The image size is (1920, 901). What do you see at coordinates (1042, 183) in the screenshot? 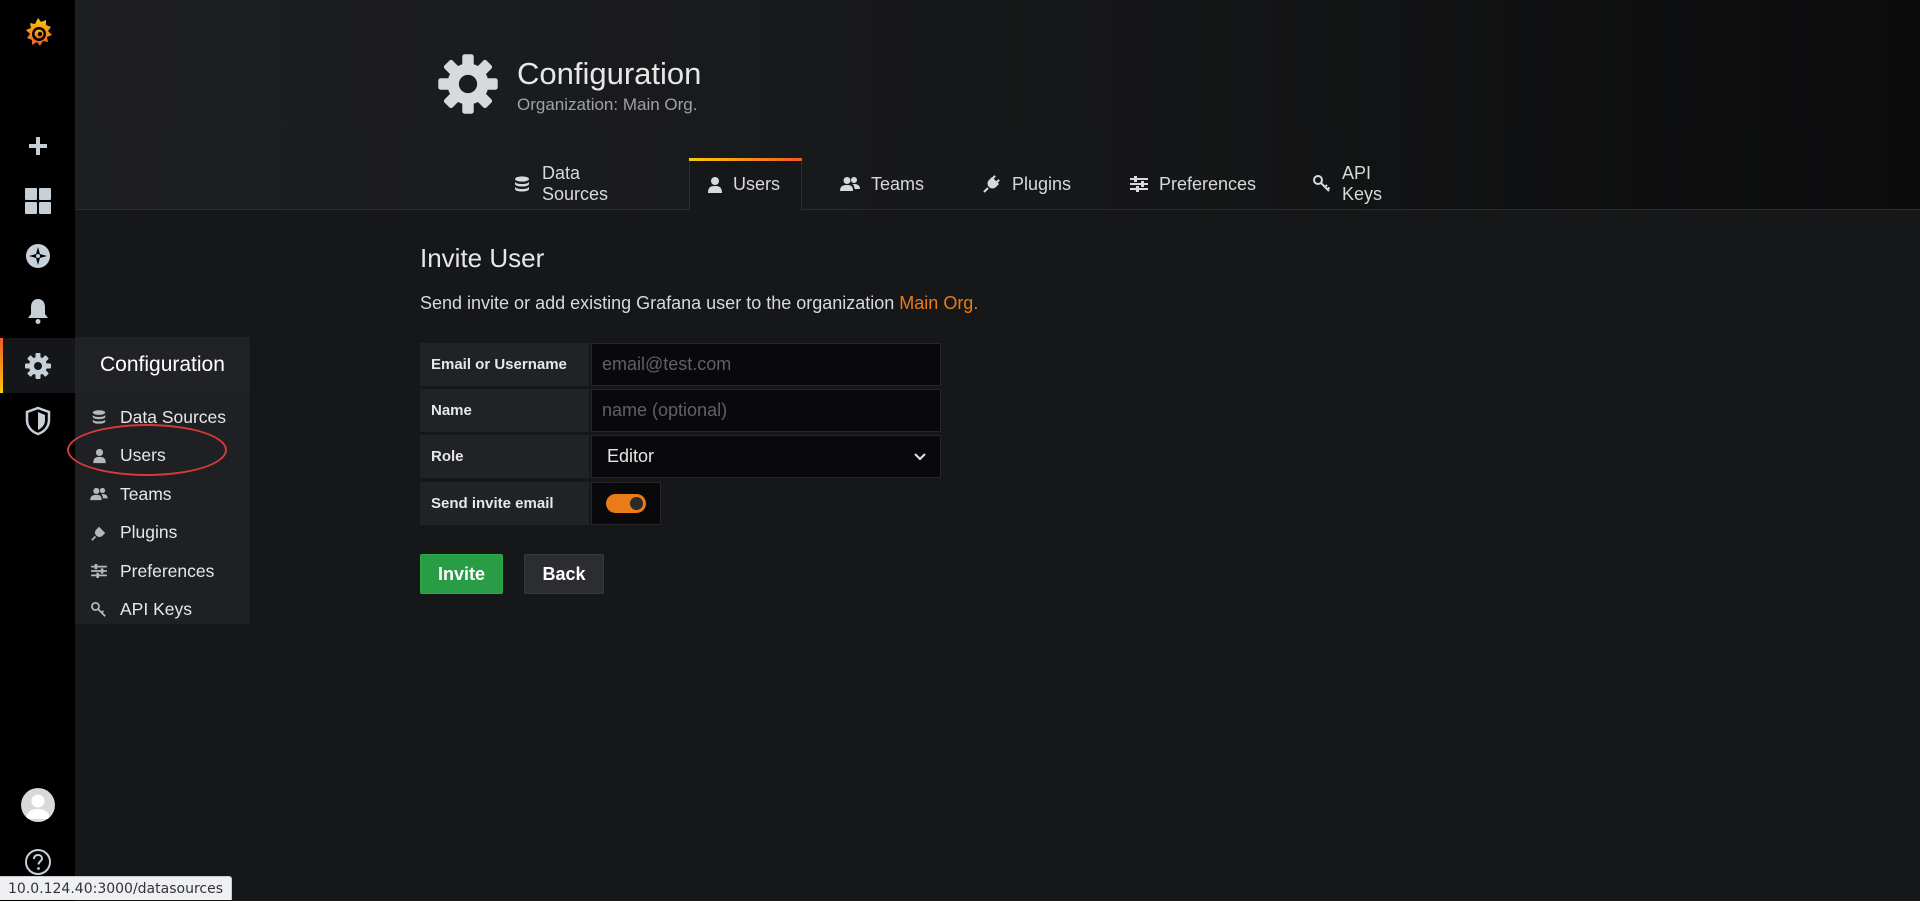
I see `tab-label: Plugins` at bounding box center [1042, 183].